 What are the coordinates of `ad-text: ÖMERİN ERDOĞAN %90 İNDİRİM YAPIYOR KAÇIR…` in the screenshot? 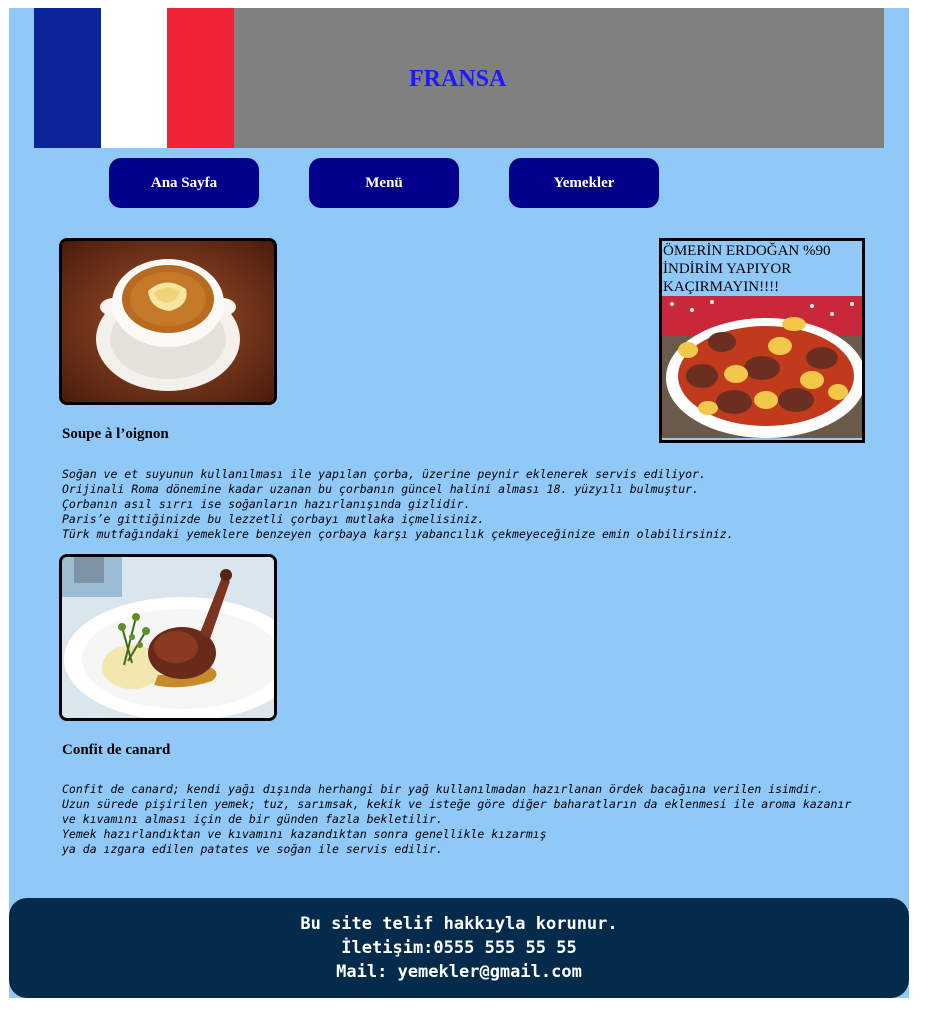 It's located at (747, 269).